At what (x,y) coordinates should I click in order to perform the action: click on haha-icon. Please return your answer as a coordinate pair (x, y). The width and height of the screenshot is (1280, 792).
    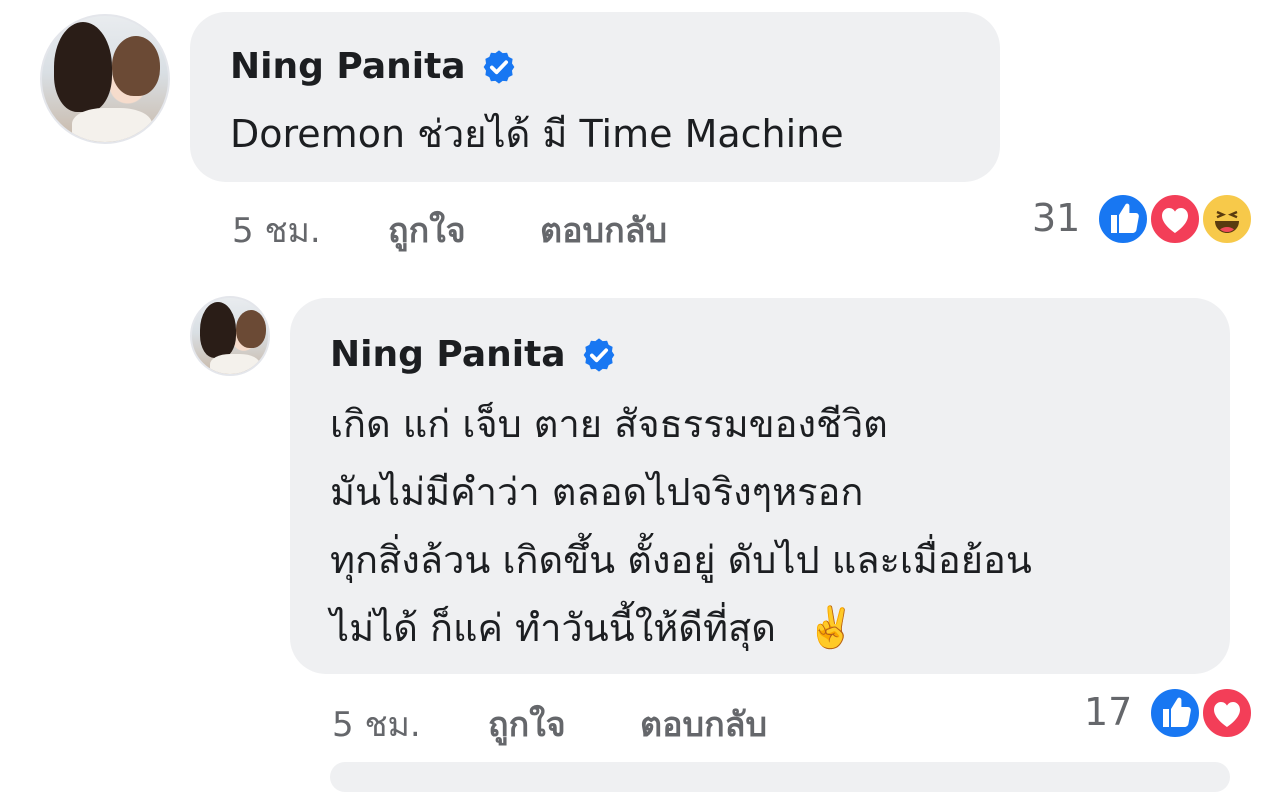
    Looking at the image, I should click on (1227, 219).